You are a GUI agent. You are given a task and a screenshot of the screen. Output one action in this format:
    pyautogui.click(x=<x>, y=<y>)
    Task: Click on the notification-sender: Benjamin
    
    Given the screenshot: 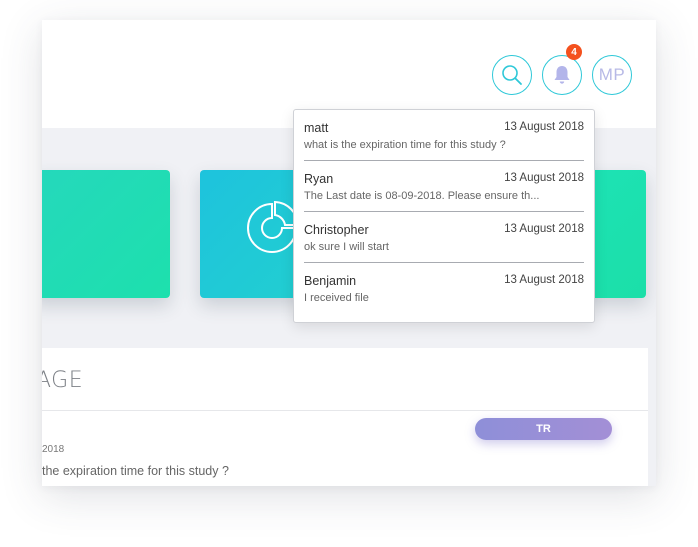 What is the action you would take?
    pyautogui.click(x=330, y=281)
    